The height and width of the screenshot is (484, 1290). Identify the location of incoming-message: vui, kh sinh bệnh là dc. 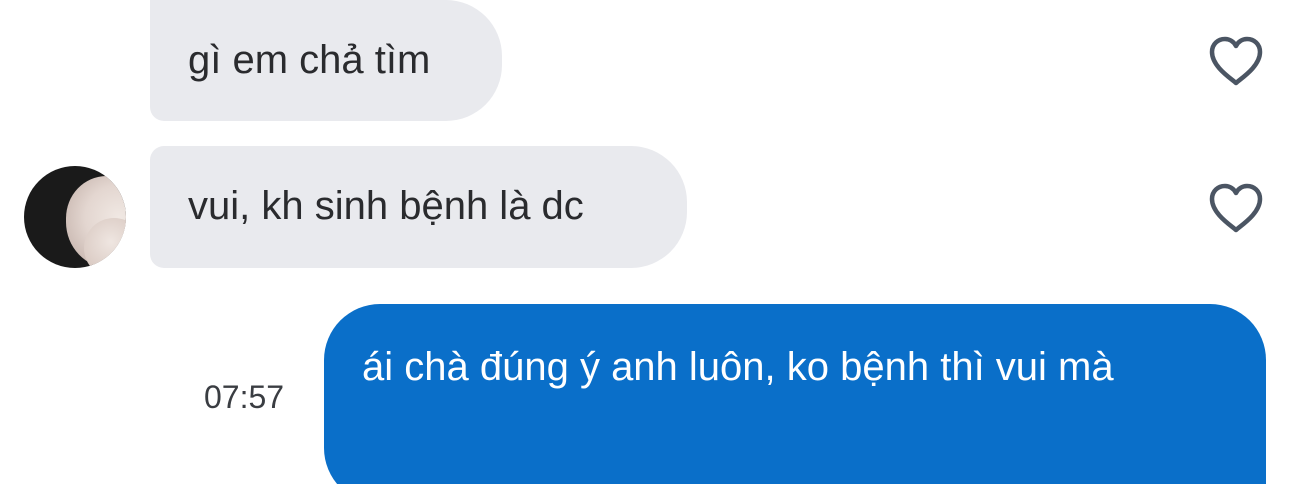
(418, 207).